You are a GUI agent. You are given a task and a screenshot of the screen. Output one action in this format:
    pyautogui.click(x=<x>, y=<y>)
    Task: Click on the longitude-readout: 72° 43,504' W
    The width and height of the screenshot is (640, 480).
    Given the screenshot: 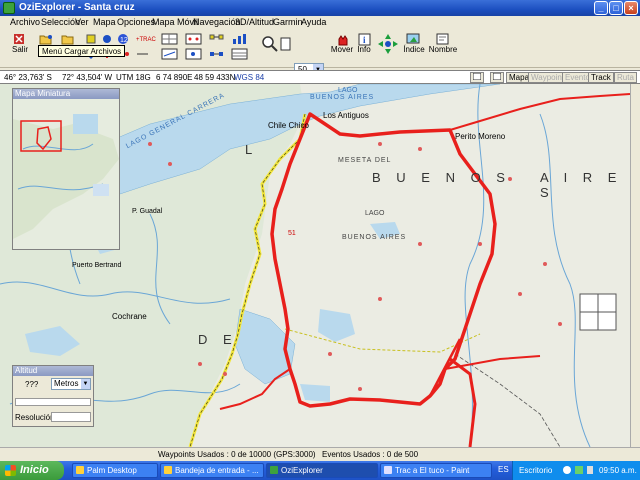 What is the action you would take?
    pyautogui.click(x=87, y=77)
    